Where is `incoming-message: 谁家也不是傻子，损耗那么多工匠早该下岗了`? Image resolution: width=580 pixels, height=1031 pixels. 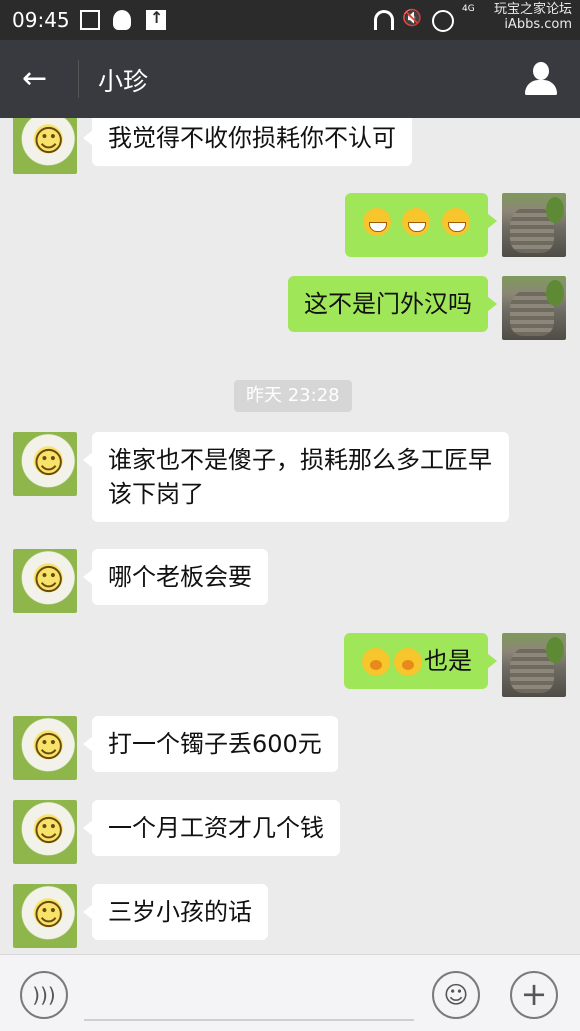 incoming-message: 谁家也不是傻子，损耗那么多工匠早该下岗了 is located at coordinates (296, 477).